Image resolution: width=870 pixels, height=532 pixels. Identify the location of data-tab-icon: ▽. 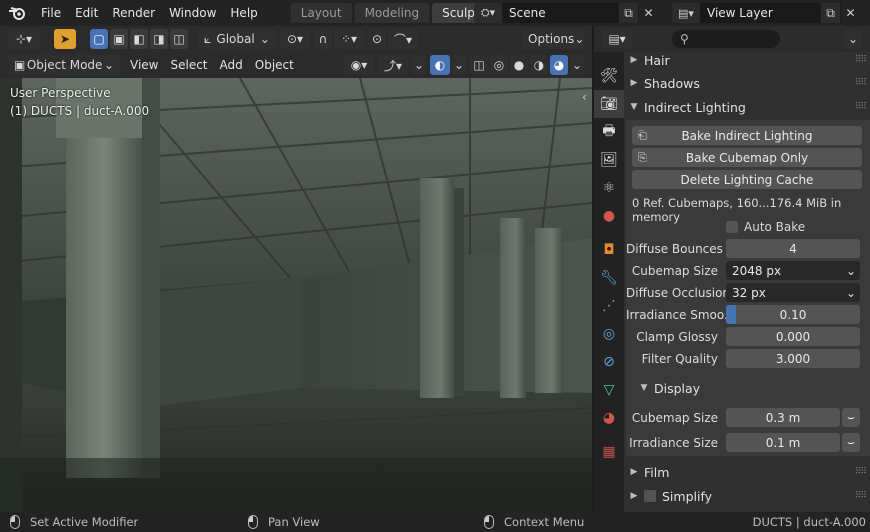
(609, 390).